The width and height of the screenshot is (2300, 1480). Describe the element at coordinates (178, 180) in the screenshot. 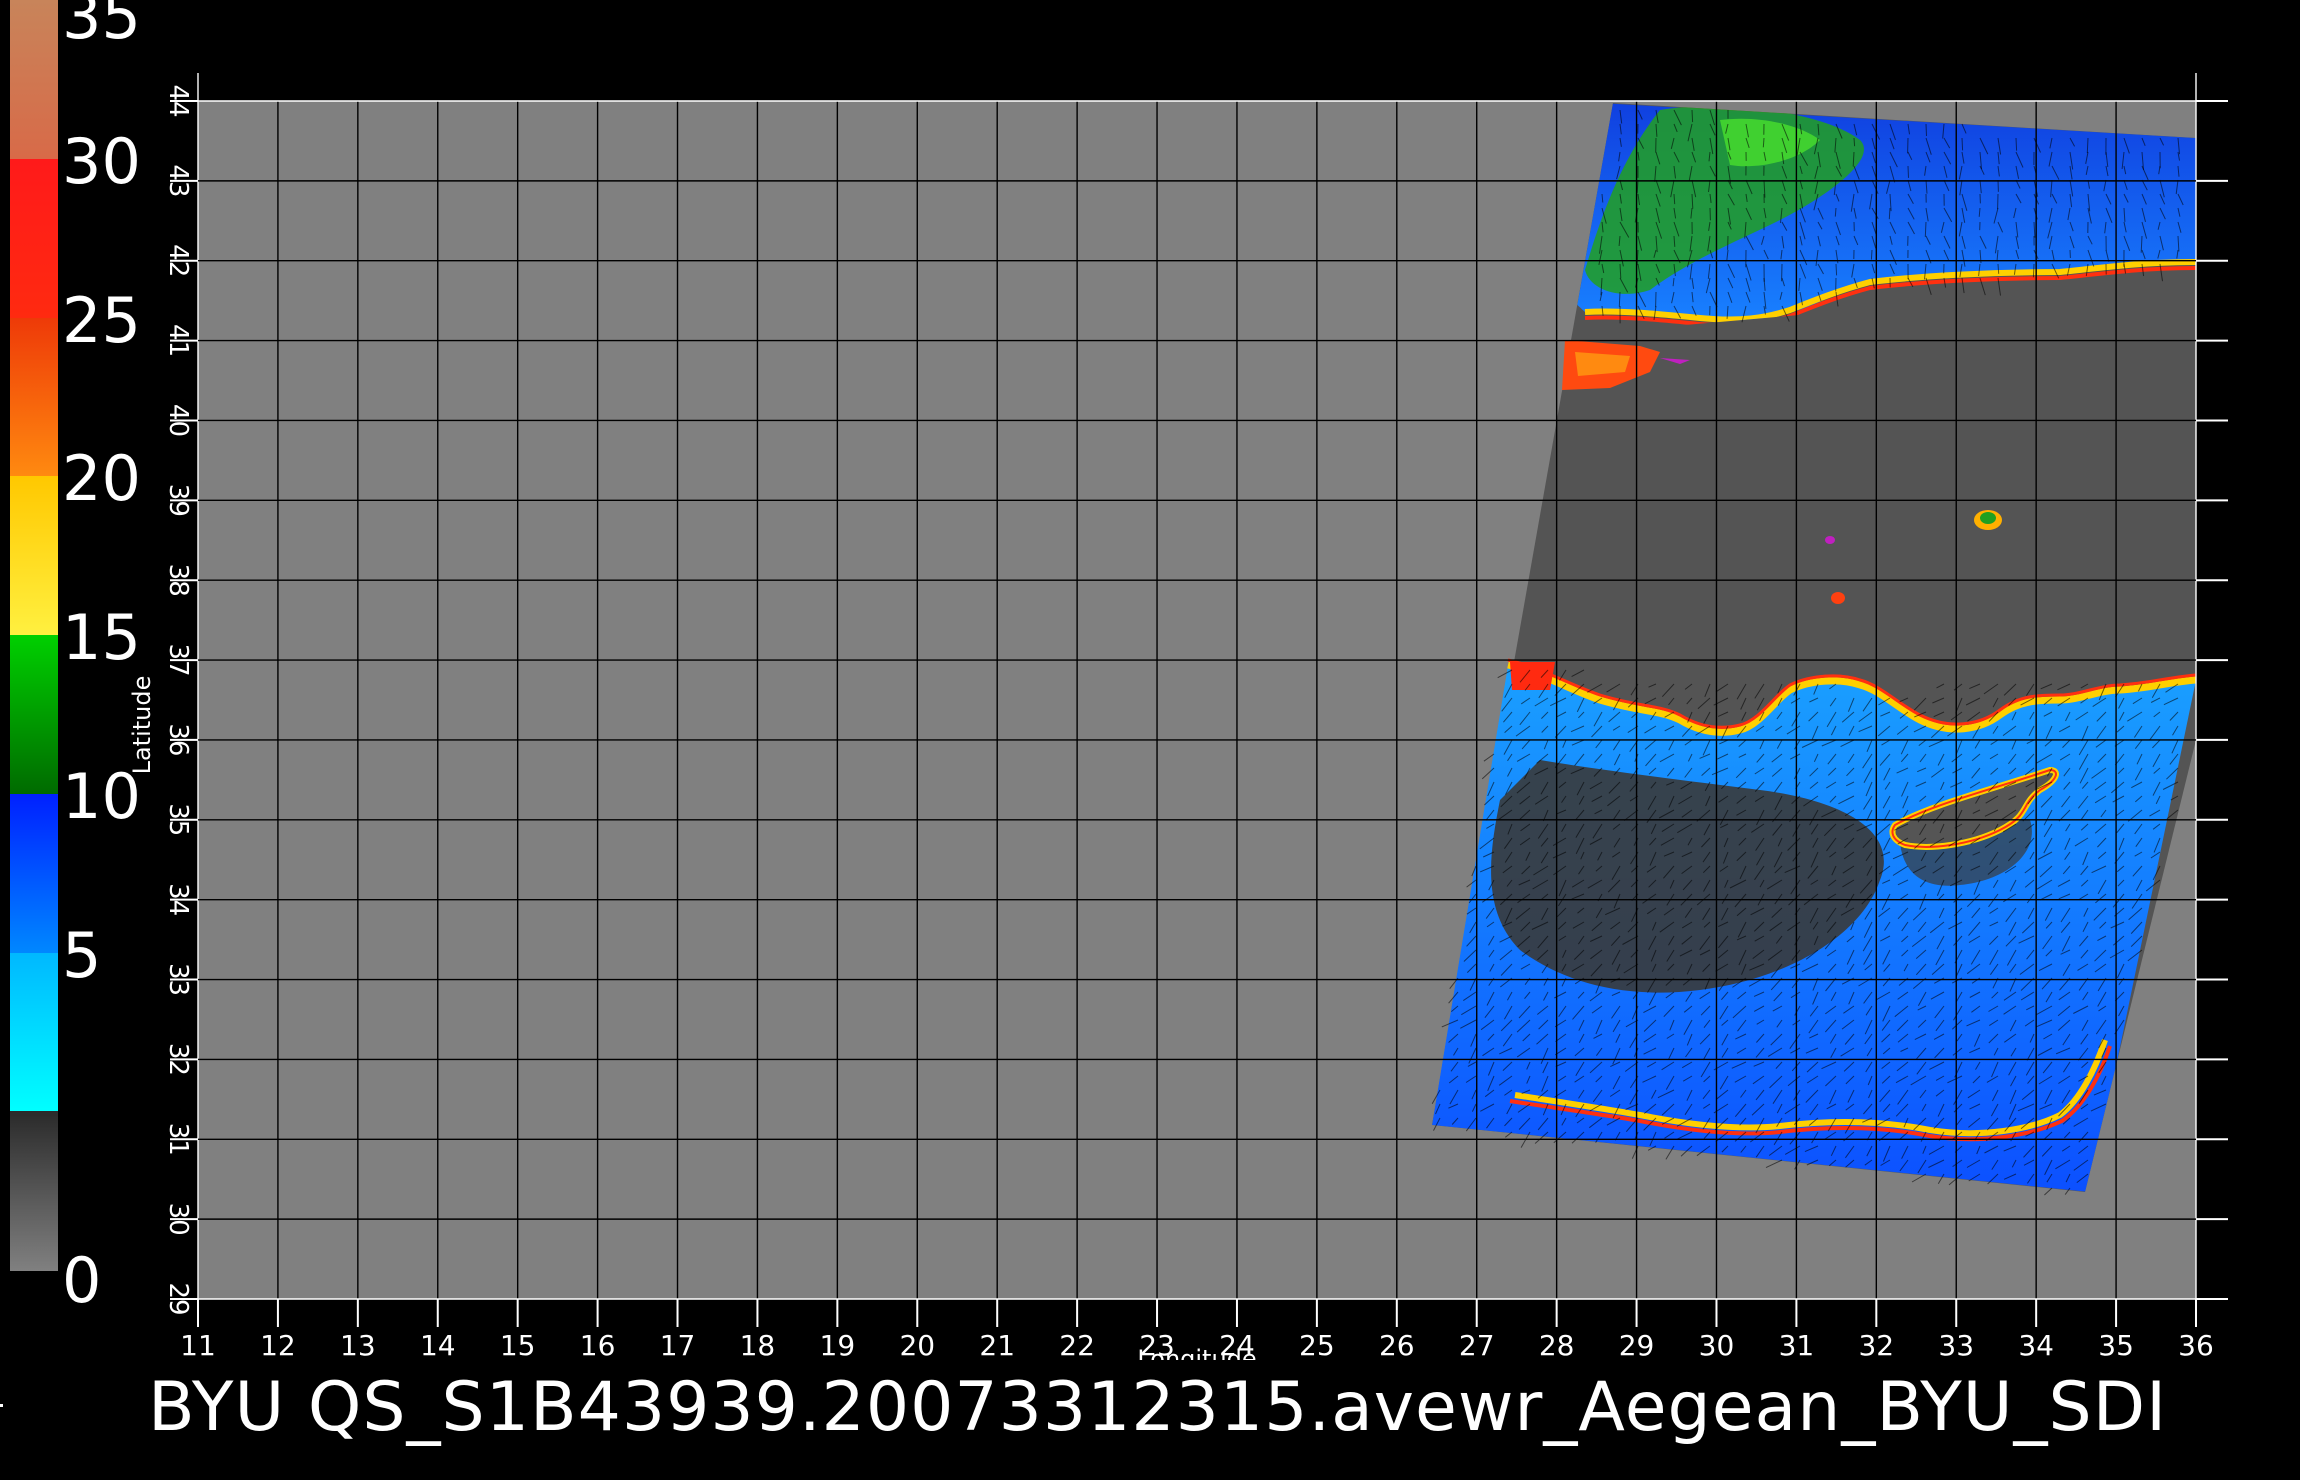

I see `latitude-tick-label: 43` at that location.